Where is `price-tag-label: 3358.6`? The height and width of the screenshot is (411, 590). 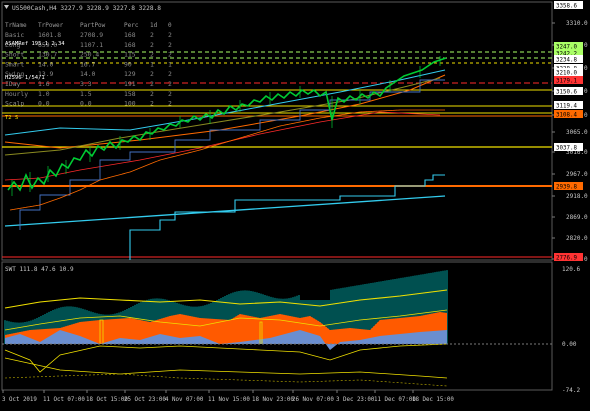 price-tag-label: 3358.6 is located at coordinates (566, 7).